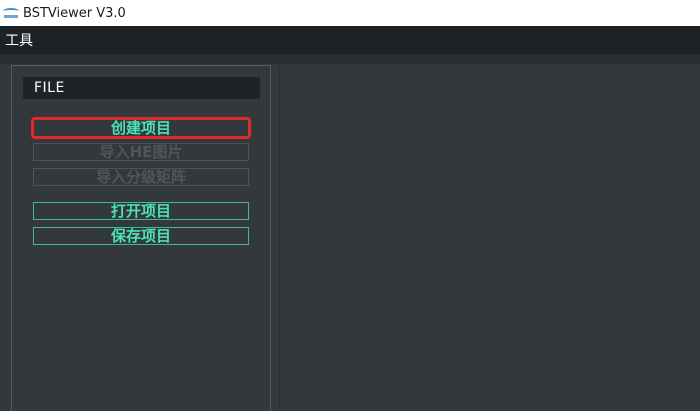 The height and width of the screenshot is (411, 700). I want to click on window-titlebar: BSTViewer V3.0, so click(350, 13).